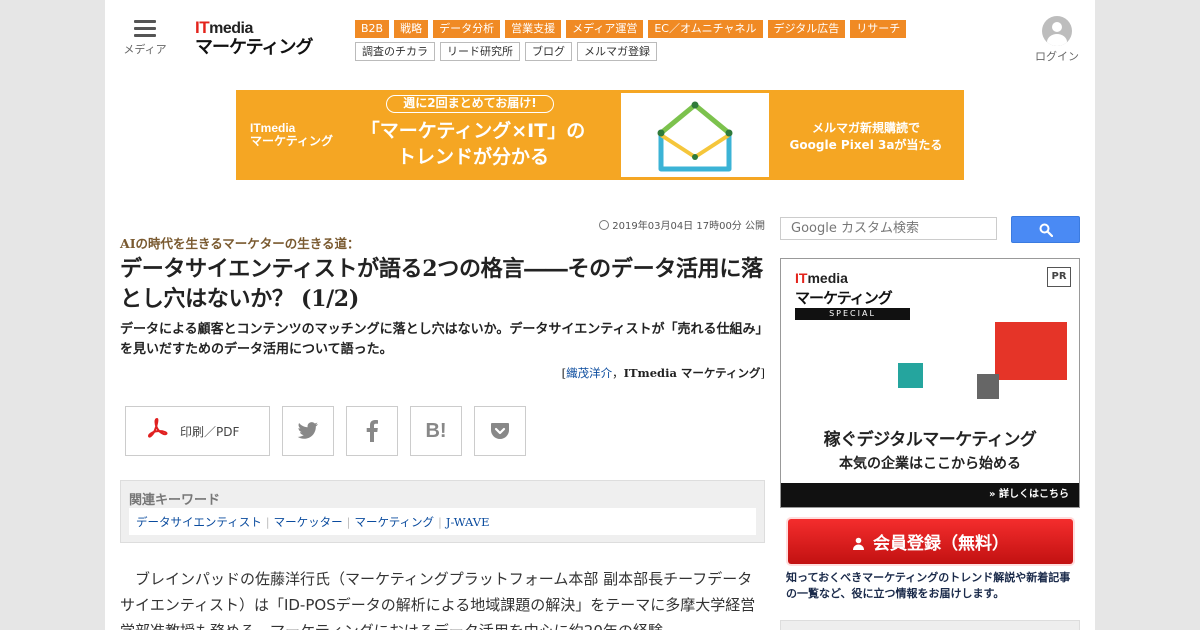  What do you see at coordinates (930, 464) in the screenshot?
I see `ad-subheadline: 本気の企業はここから始める` at bounding box center [930, 464].